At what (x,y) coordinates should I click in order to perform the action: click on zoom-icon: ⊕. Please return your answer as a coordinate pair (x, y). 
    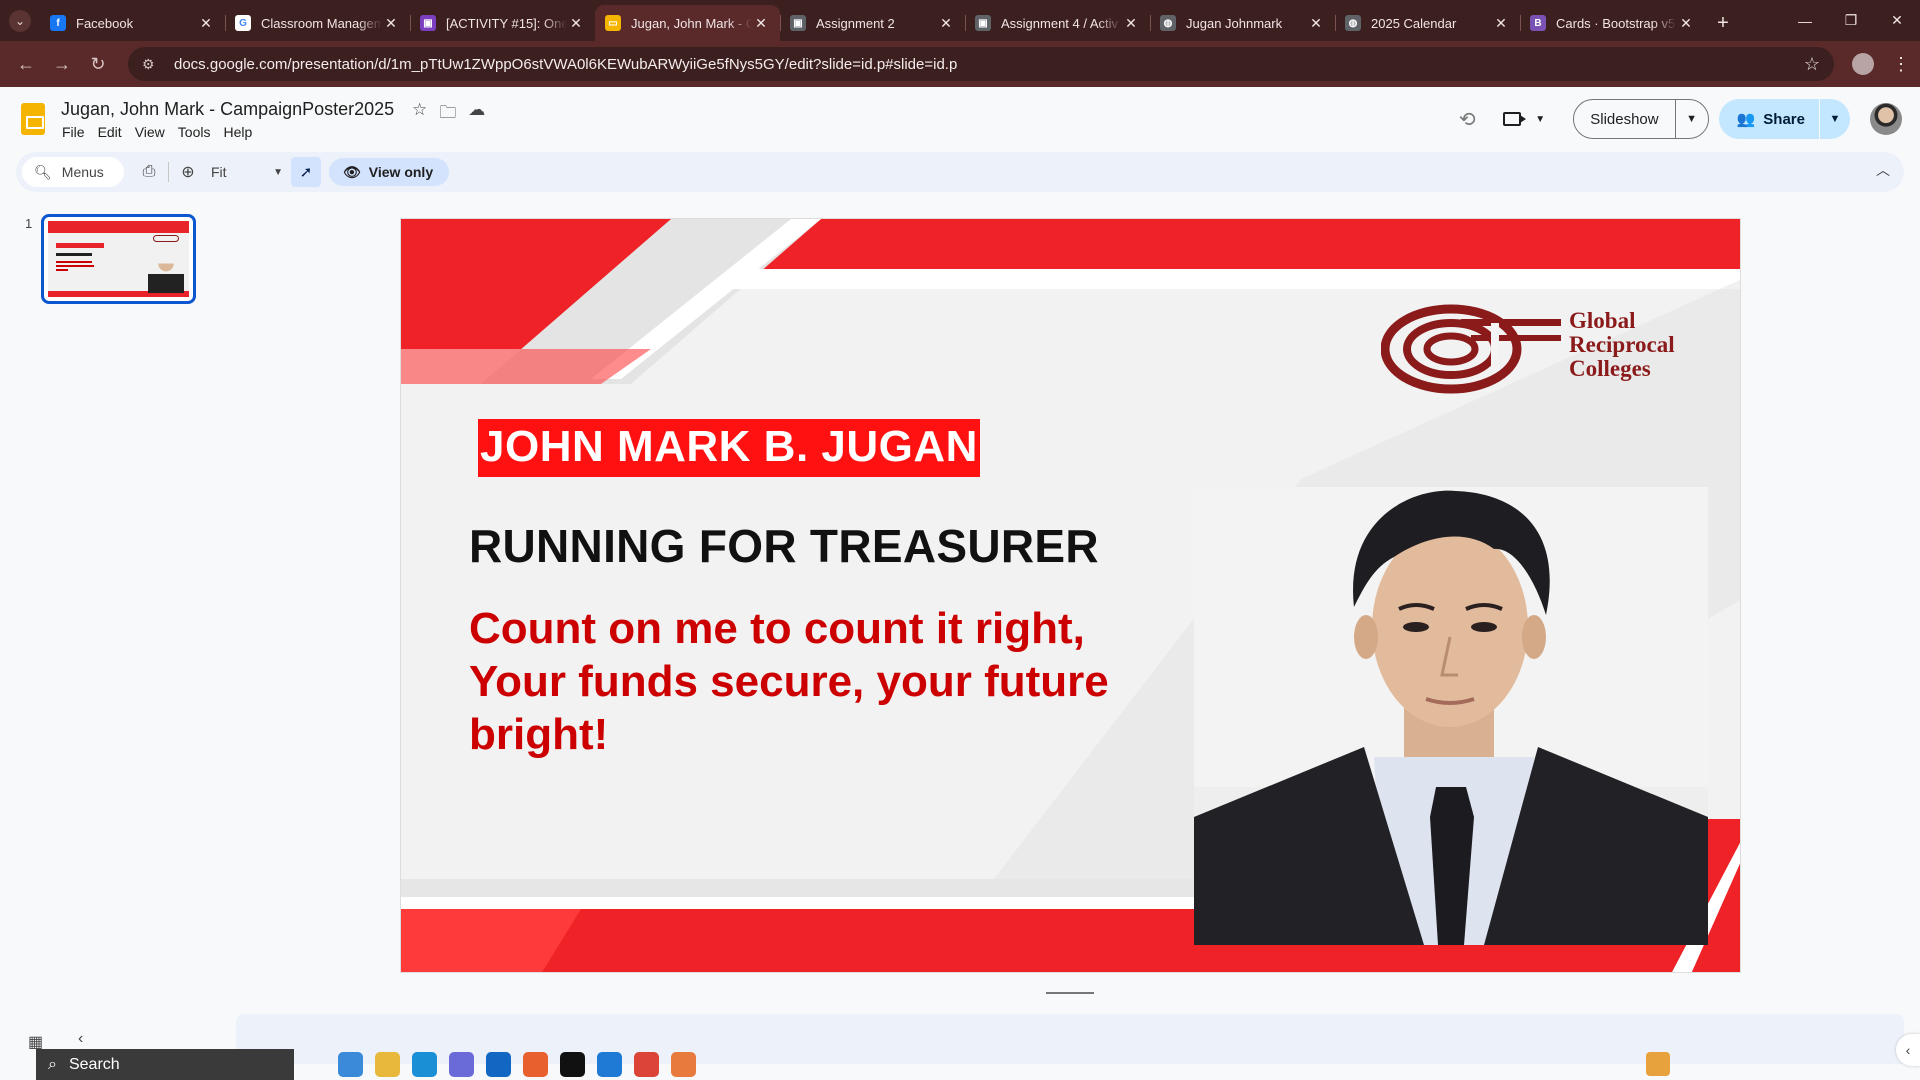
    Looking at the image, I should click on (188, 172).